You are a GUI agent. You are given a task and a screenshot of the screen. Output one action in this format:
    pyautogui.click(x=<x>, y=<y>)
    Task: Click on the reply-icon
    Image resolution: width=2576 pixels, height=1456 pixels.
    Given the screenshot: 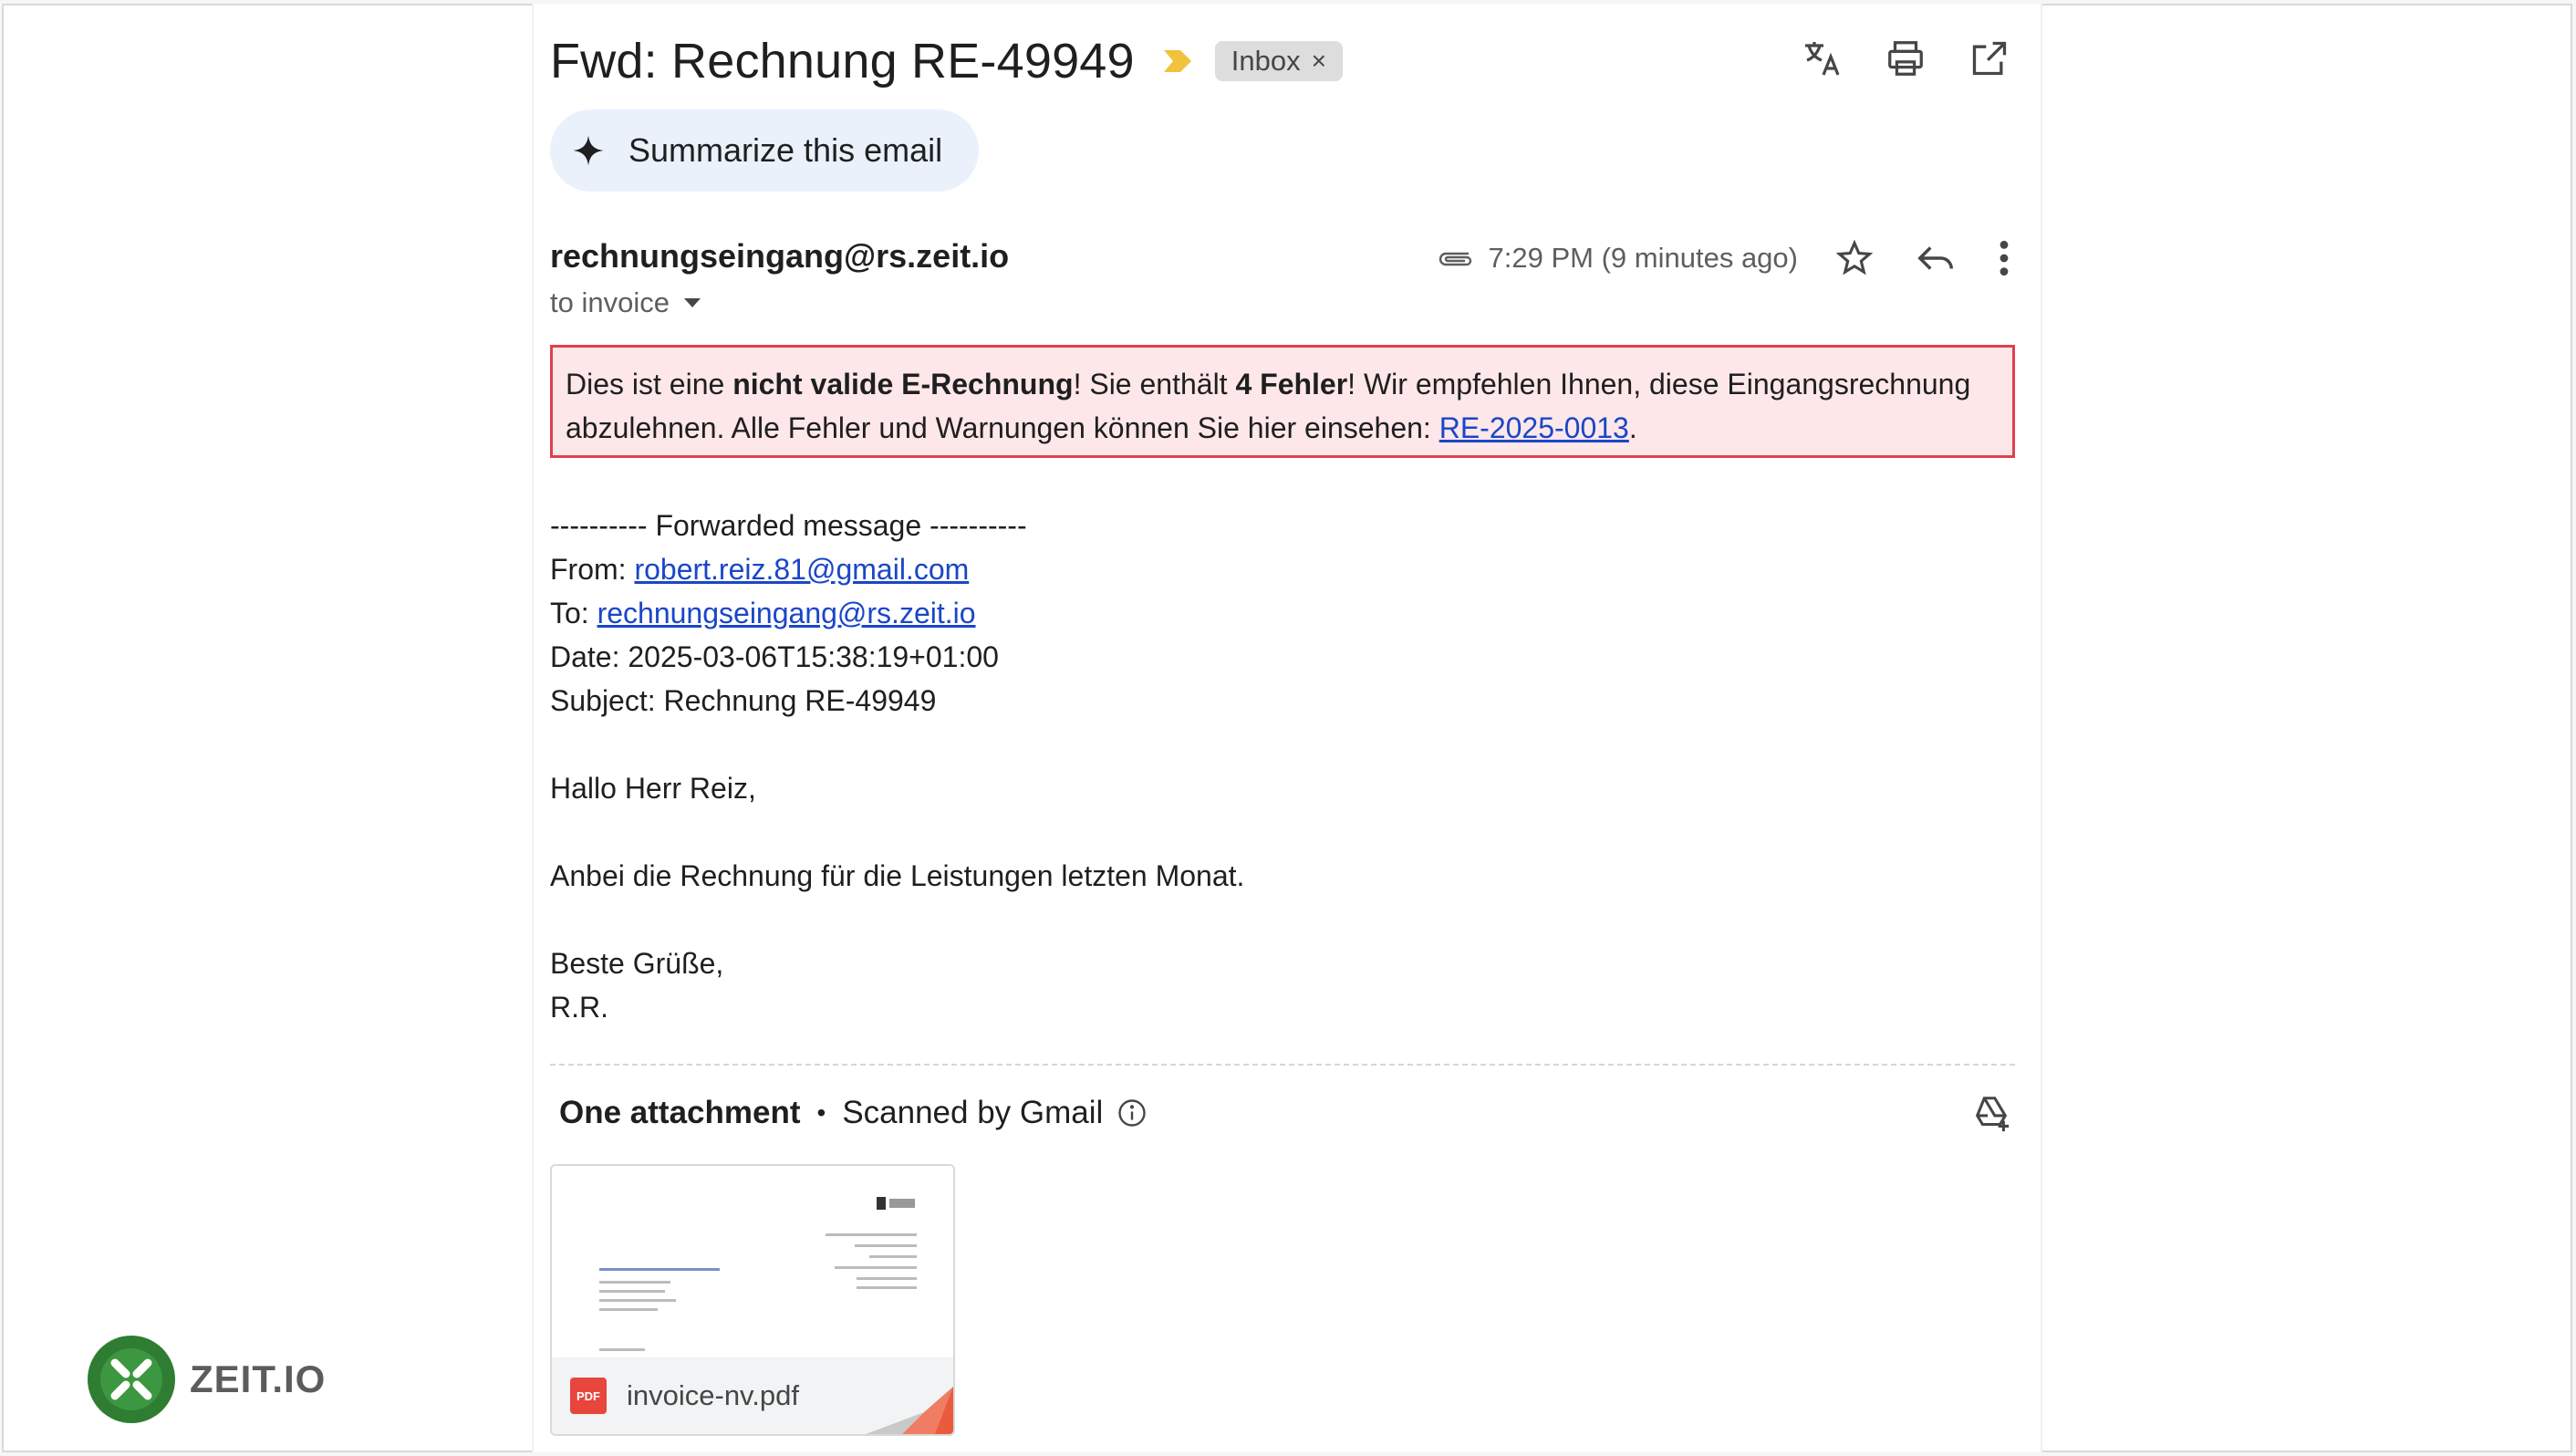 What is the action you would take?
    pyautogui.click(x=1936, y=258)
    